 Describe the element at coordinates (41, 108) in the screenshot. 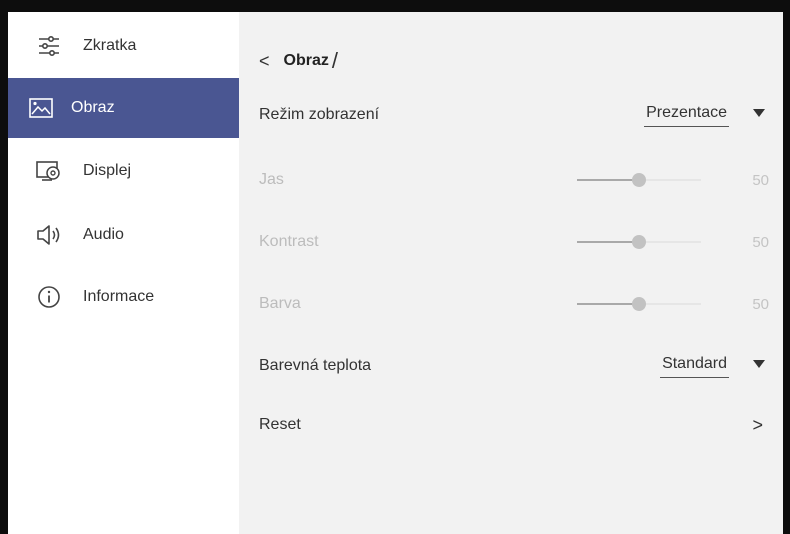

I see `image-icon` at that location.